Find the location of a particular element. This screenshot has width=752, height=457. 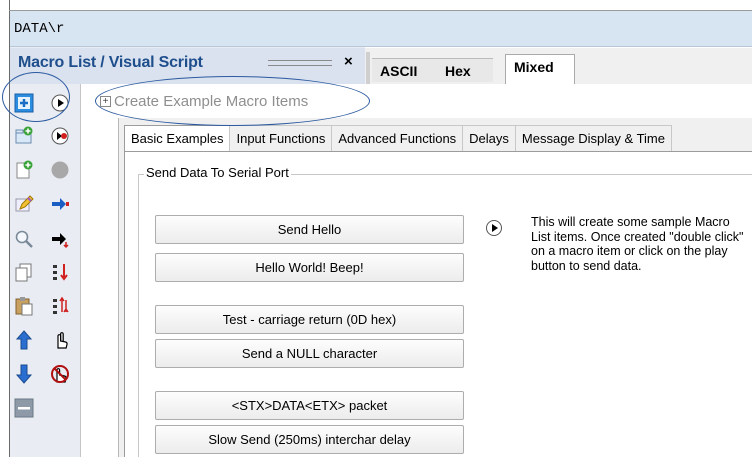

tab-hex: Hex is located at coordinates (465, 70).